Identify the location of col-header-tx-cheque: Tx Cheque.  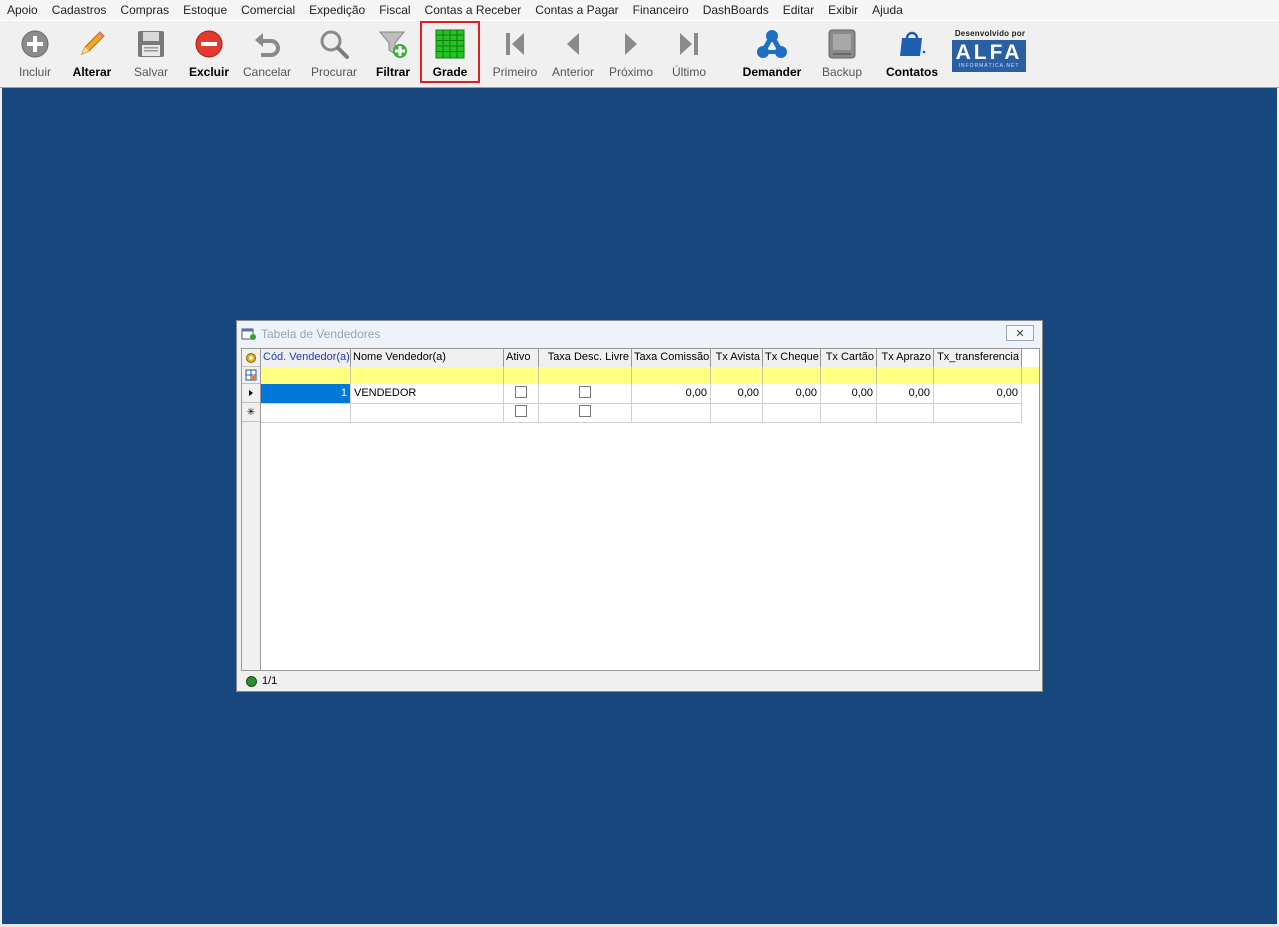
(792, 358).